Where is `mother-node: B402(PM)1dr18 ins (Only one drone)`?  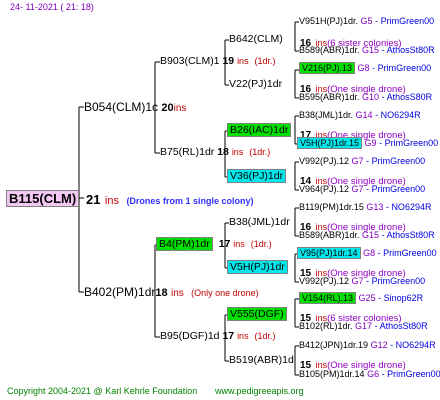
mother-node: B402(PM)1dr18 ins (Only one drone) is located at coordinates (171, 292).